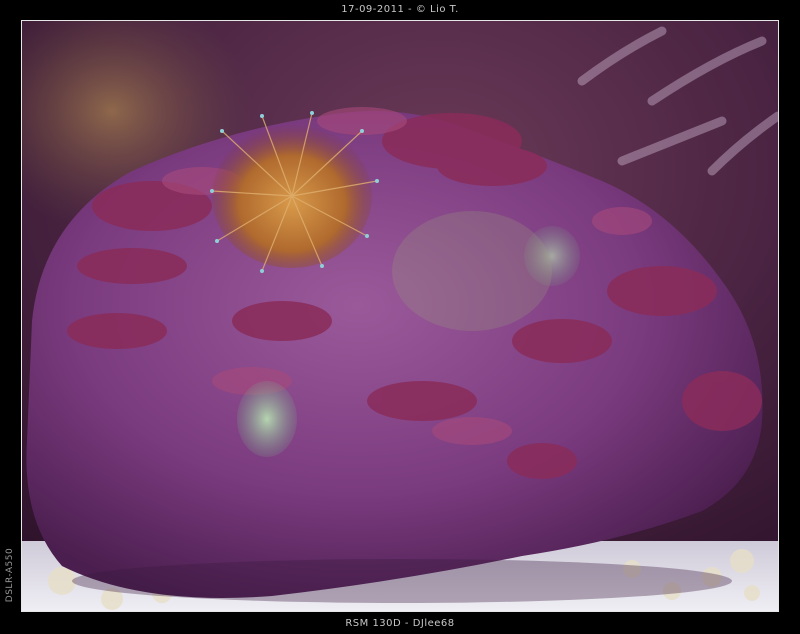 This screenshot has width=800, height=634. I want to click on photo-date-caption: 17-09-2011 - © Lio T., so click(400, 9).